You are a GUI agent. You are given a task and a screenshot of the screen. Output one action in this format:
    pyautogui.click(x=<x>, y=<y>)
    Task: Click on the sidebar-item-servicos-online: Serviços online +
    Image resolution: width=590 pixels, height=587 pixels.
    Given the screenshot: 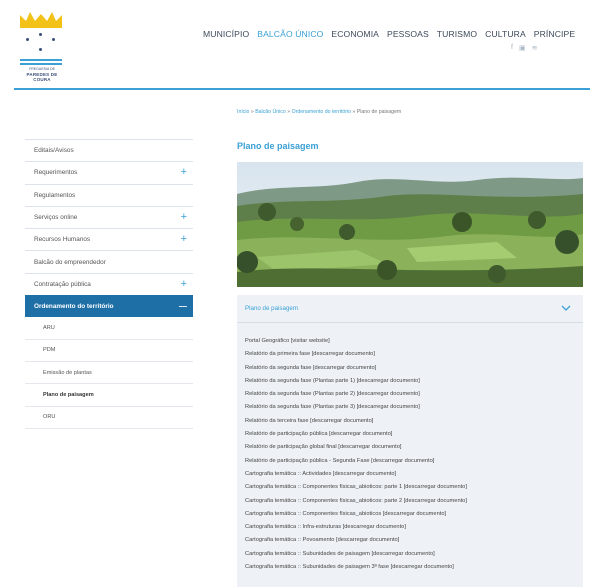 What is the action you would take?
    pyautogui.click(x=109, y=216)
    